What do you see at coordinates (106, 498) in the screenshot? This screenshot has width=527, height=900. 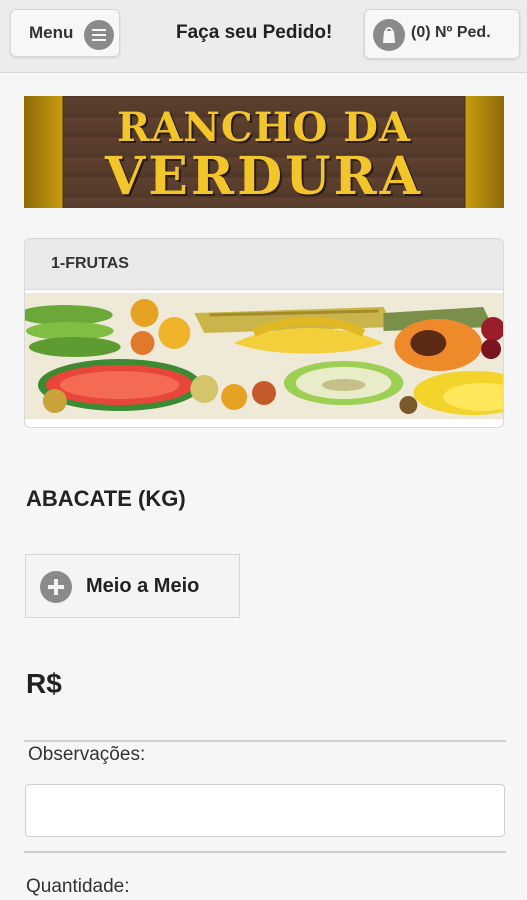 I see `product-title: ABACATE (KG)` at bounding box center [106, 498].